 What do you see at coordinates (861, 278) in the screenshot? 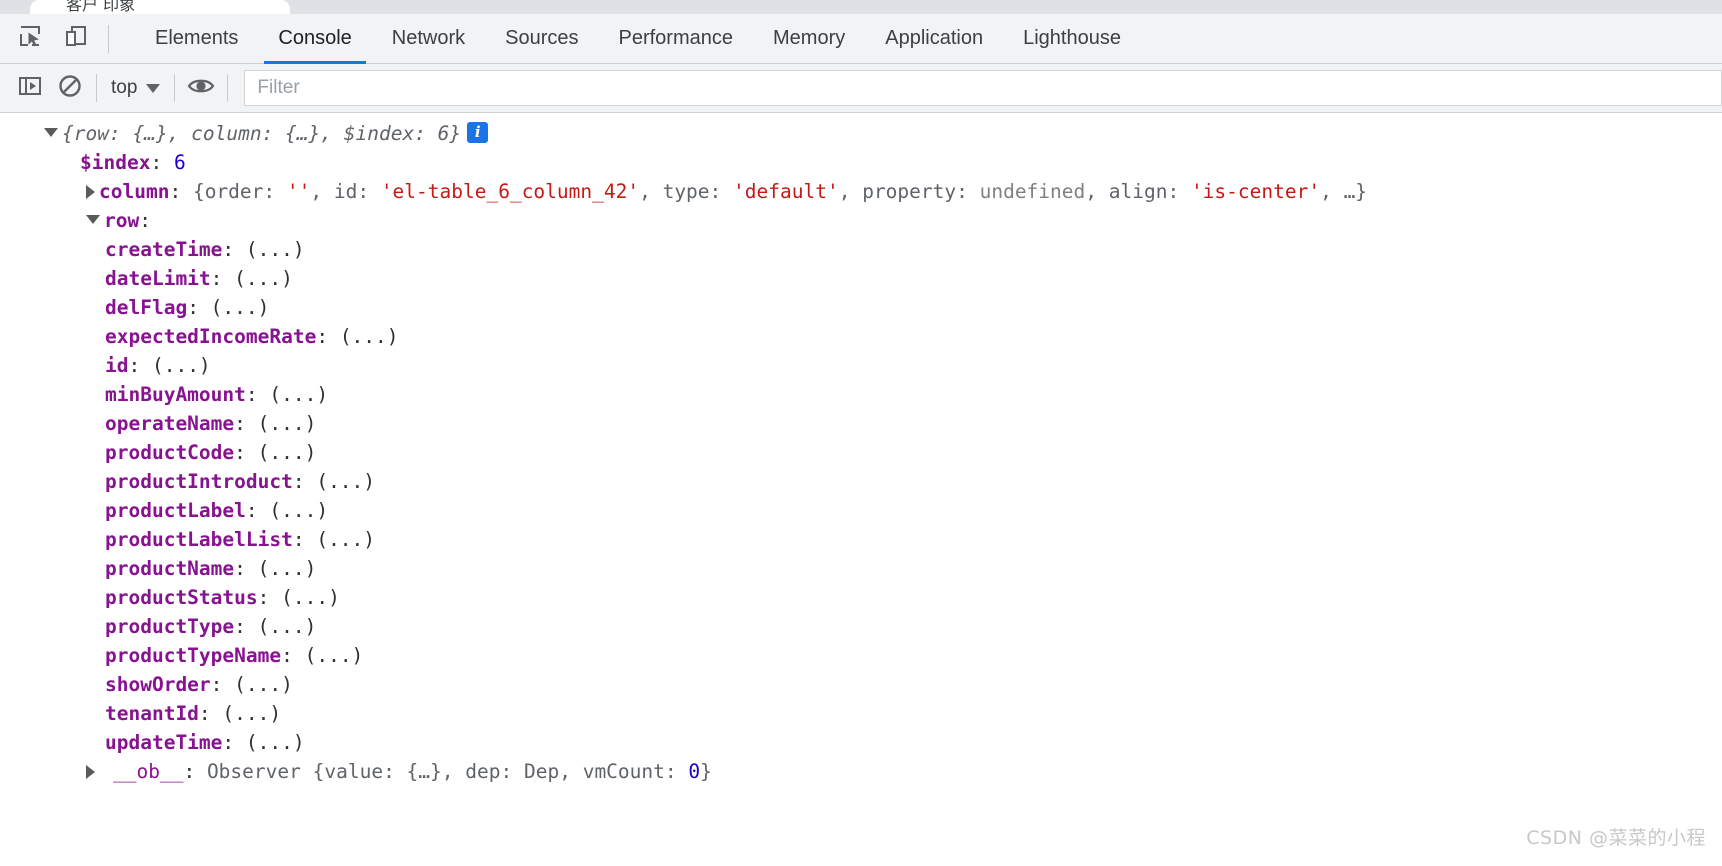
I see `property-row: dateLimit: (...)` at bounding box center [861, 278].